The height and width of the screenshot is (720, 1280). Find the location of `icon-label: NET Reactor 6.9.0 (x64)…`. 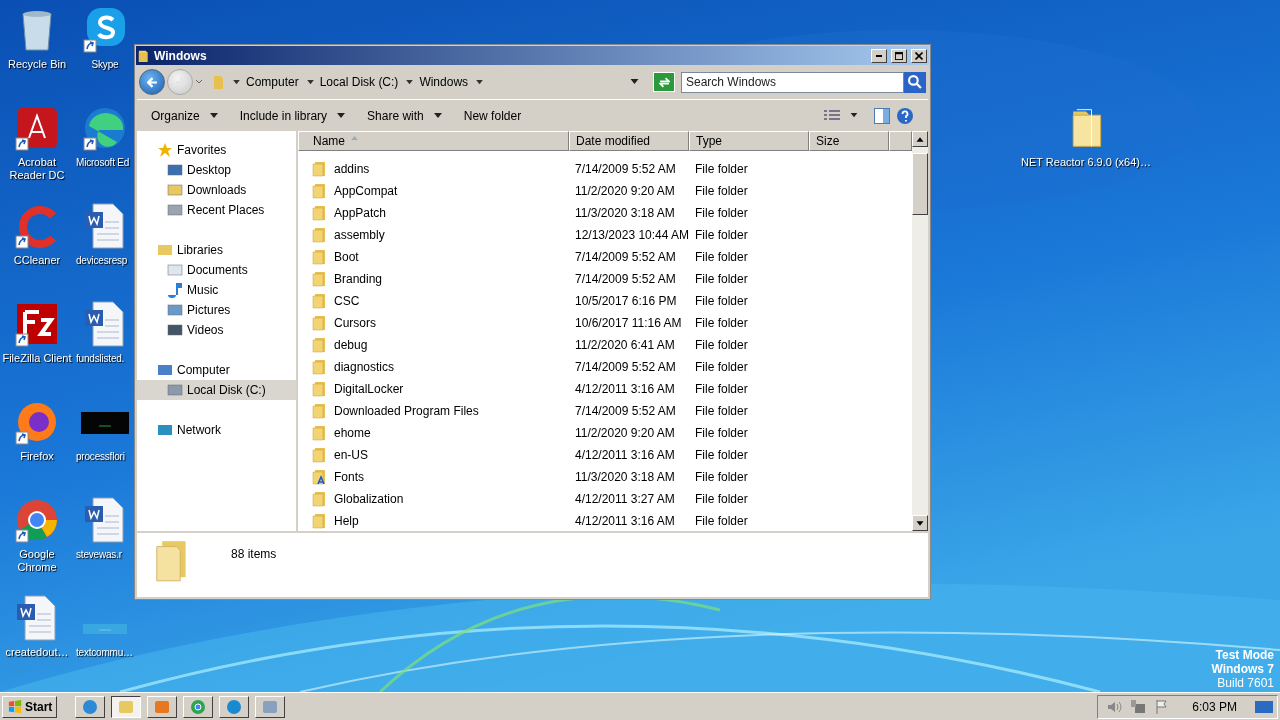

icon-label: NET Reactor 6.9.0 (x64)… is located at coordinates (1086, 162).